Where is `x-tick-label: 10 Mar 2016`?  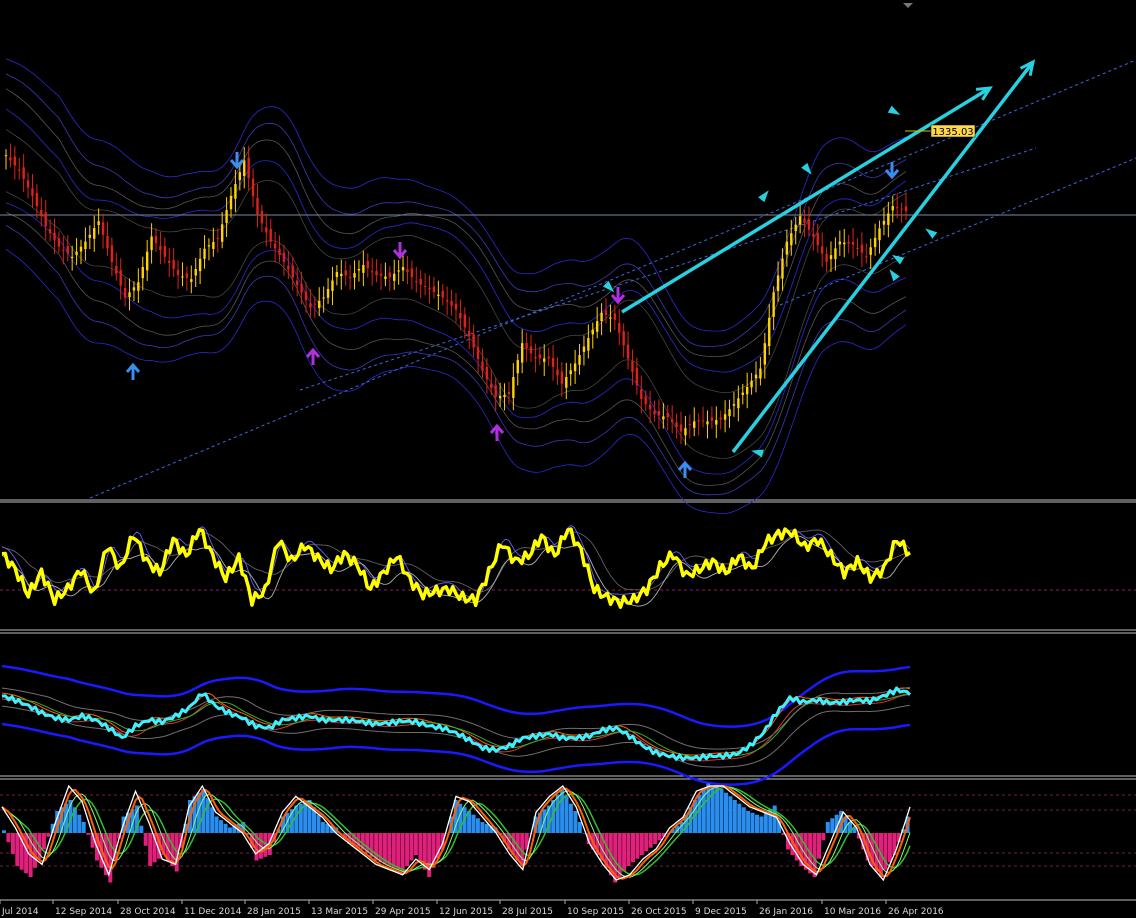
x-tick-label: 10 Mar 2016 is located at coordinates (852, 912).